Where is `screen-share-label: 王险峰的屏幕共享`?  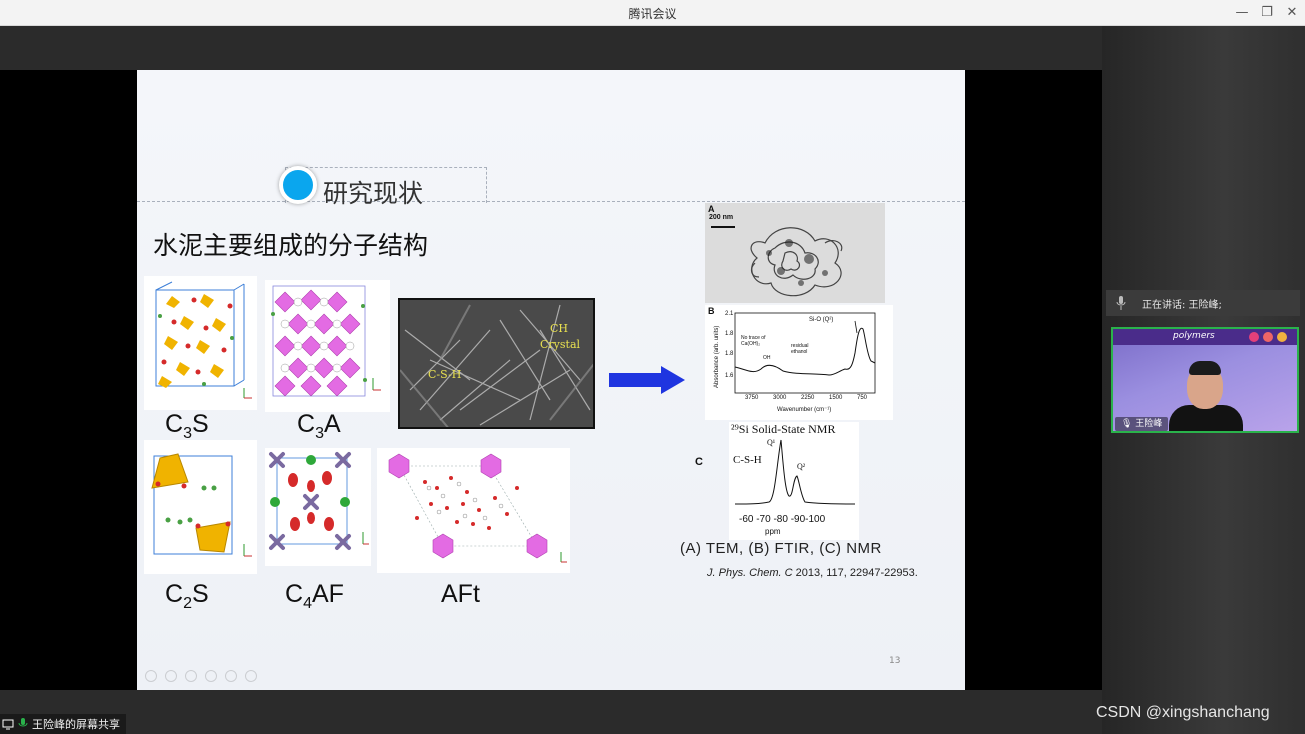 screen-share-label: 王险峰的屏幕共享 is located at coordinates (76, 724).